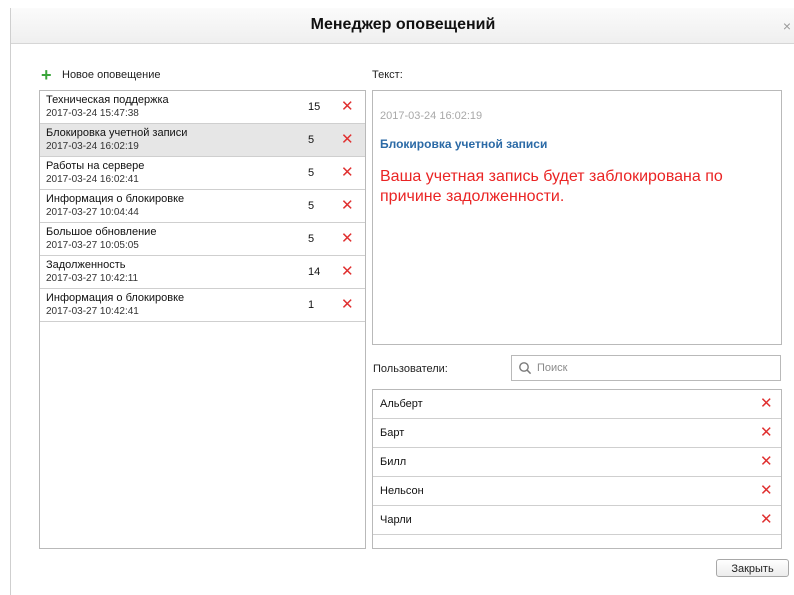 This screenshot has height=595, width=794. I want to click on alert-date: 2017-03-24 15:47:38, so click(92, 113).